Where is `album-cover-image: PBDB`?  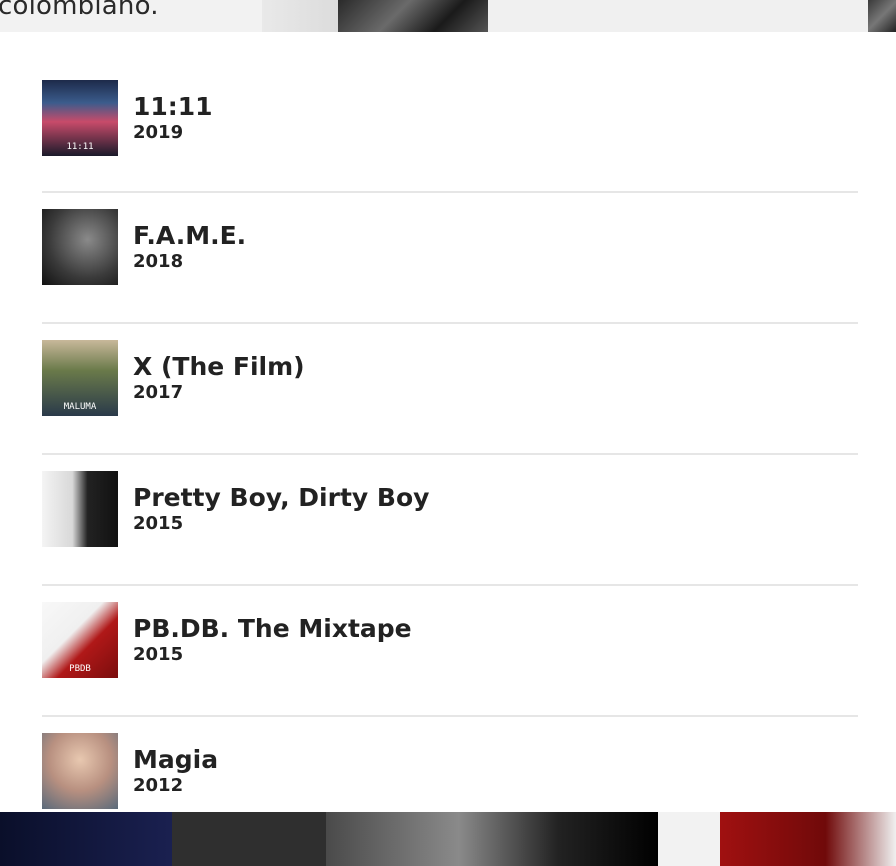
album-cover-image: PBDB is located at coordinates (80, 640).